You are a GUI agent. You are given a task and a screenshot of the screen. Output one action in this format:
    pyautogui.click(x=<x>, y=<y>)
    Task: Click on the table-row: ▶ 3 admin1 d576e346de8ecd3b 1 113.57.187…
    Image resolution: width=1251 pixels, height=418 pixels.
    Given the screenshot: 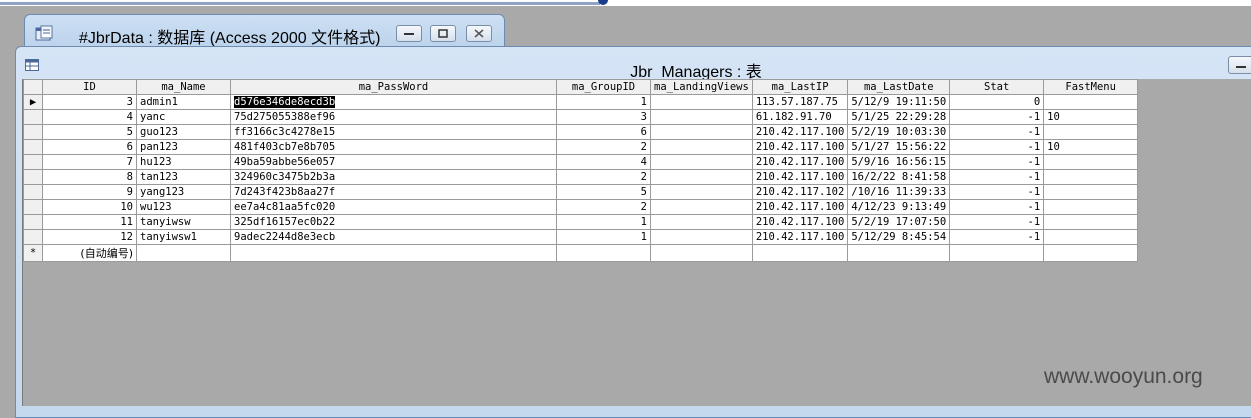 What is the action you would take?
    pyautogui.click(x=581, y=102)
    